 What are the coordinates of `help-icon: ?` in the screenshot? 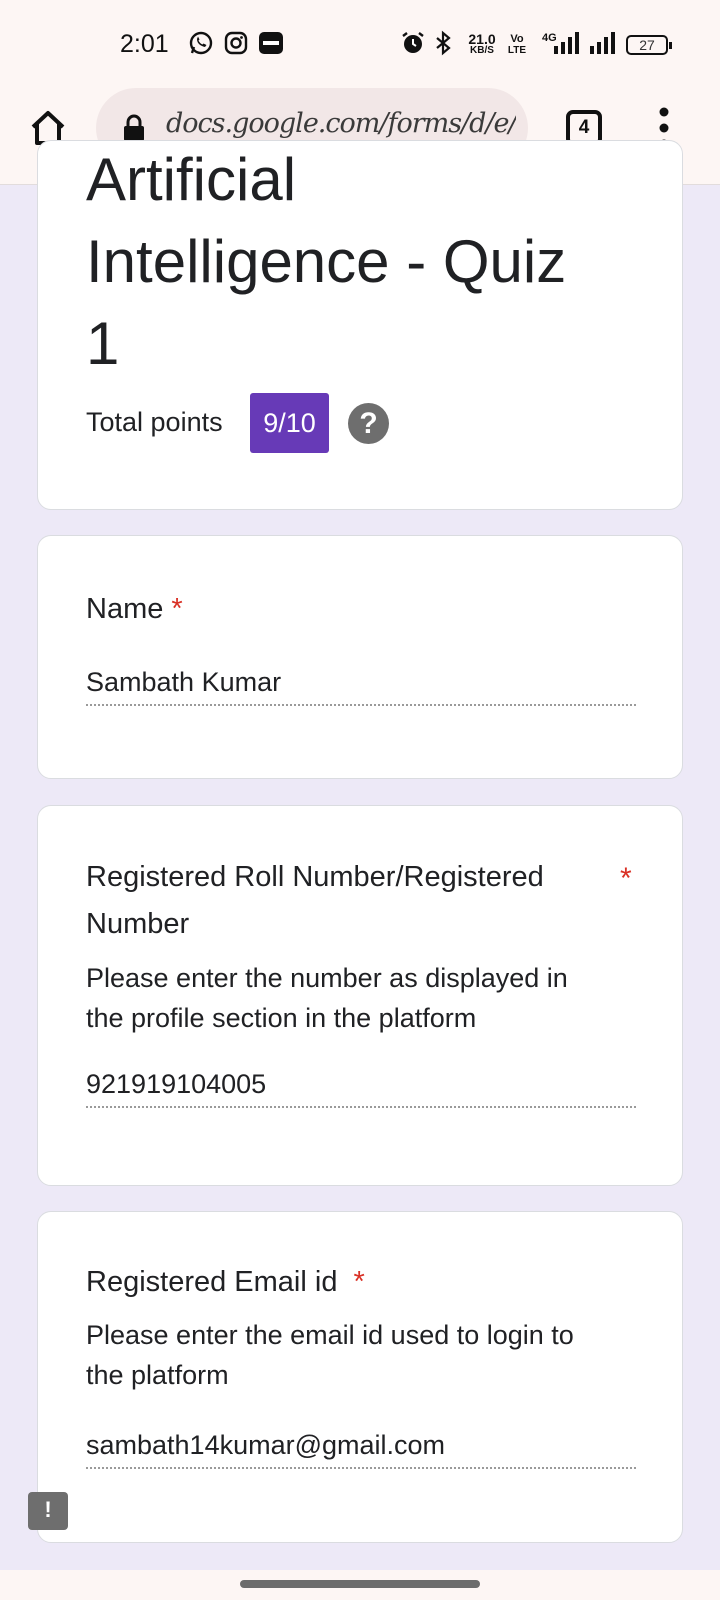 It's located at (368, 423).